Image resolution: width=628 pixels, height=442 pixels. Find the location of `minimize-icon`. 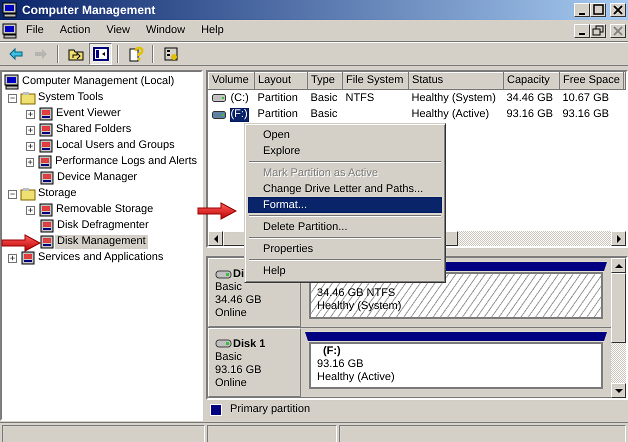

minimize-icon is located at coordinates (582, 13).